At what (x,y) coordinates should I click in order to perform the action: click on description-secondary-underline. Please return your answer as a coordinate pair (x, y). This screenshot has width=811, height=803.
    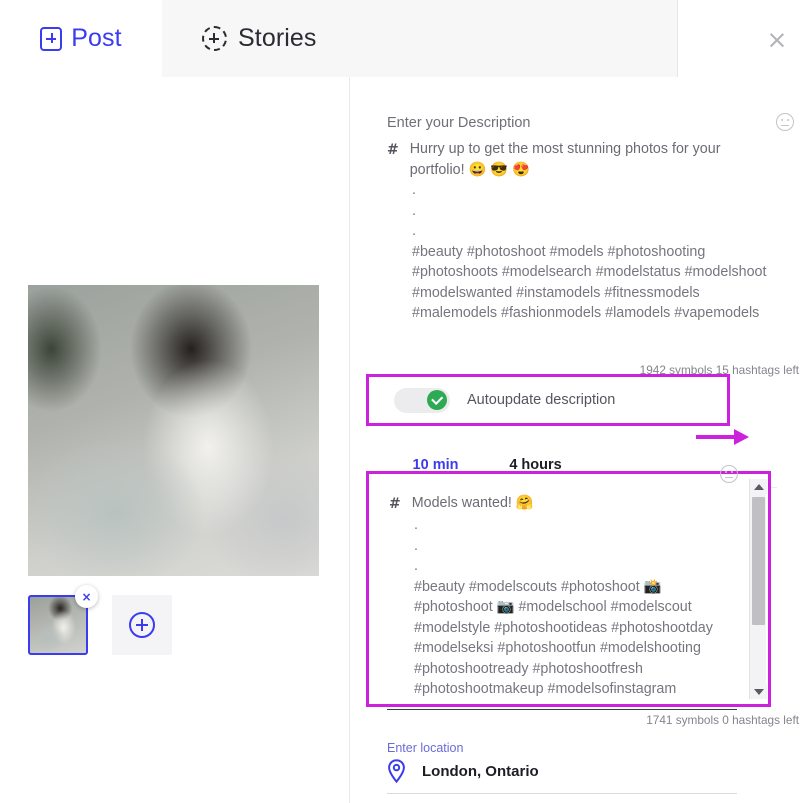
    Looking at the image, I should click on (562, 709).